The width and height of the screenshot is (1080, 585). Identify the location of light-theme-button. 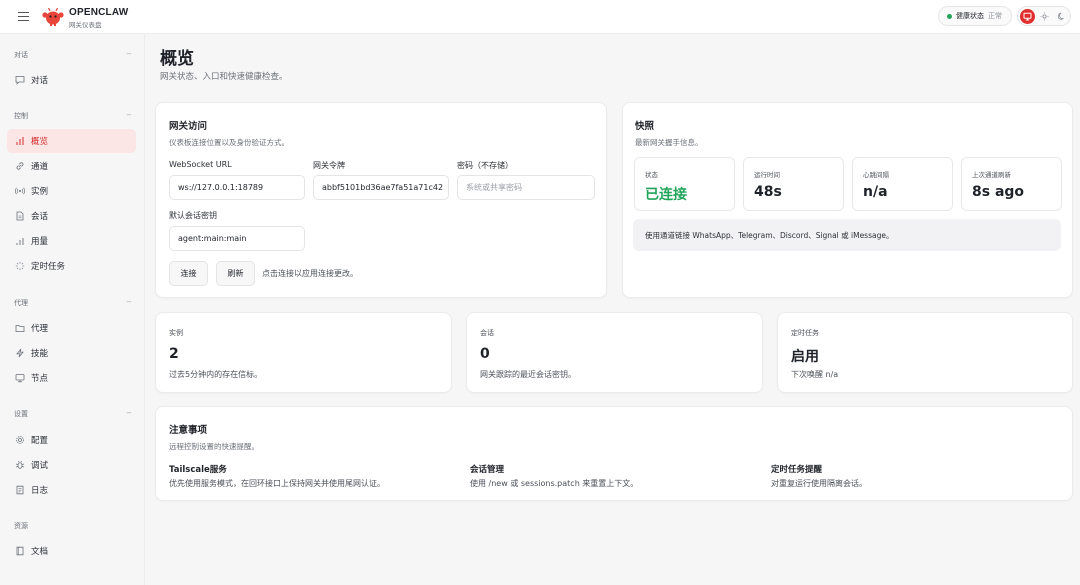
(1044, 16).